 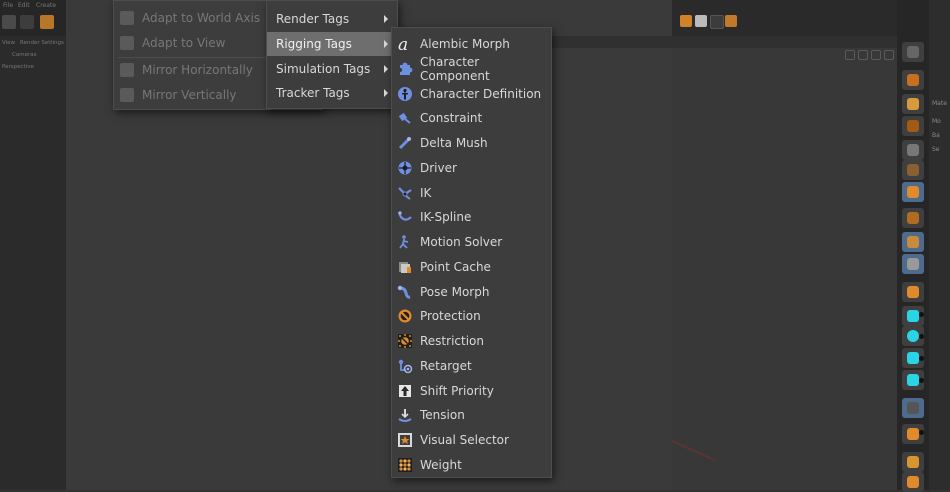 I want to click on mirror-vertical-icon, so click(x=127, y=95).